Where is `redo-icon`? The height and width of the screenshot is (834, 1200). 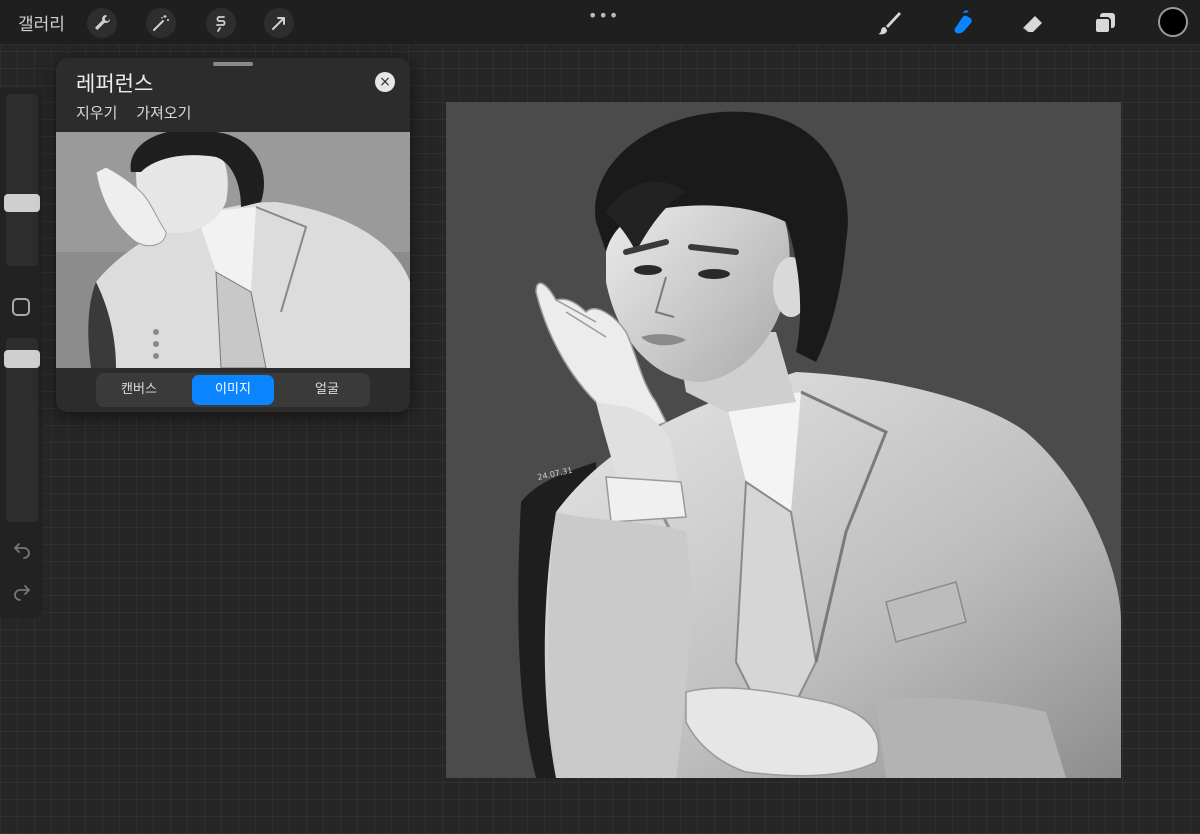
redo-icon is located at coordinates (22, 590).